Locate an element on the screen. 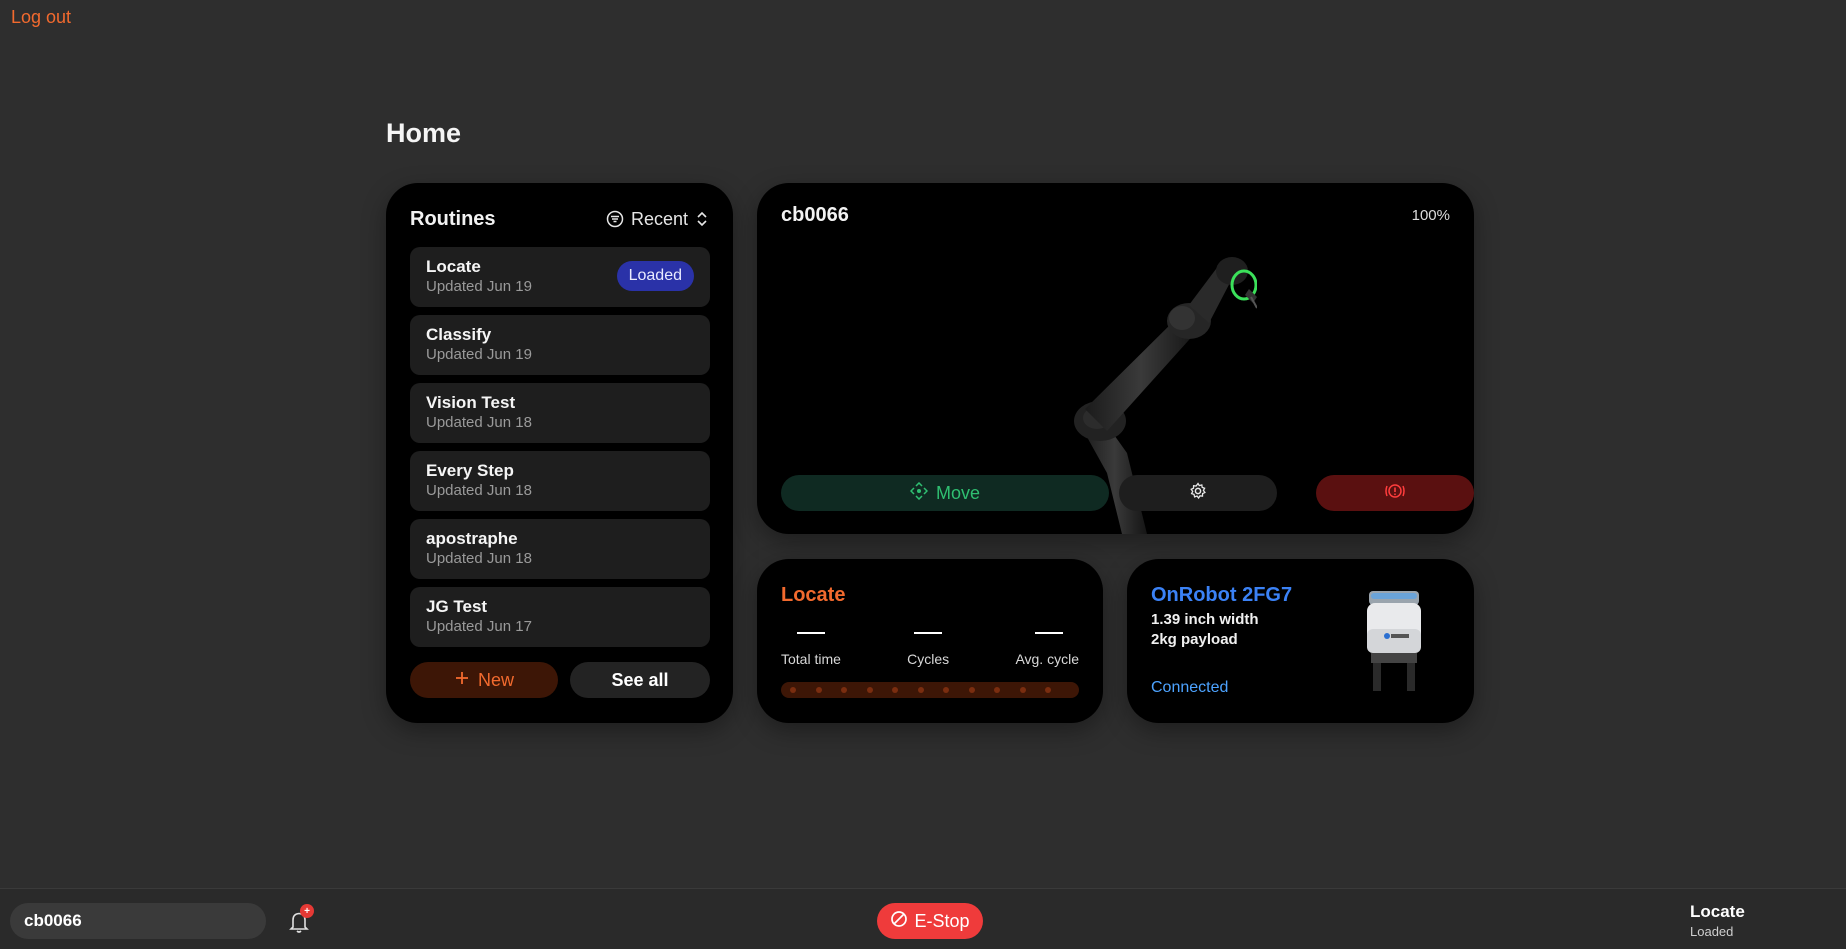  status-routine-state: Loaded is located at coordinates (1712, 931).